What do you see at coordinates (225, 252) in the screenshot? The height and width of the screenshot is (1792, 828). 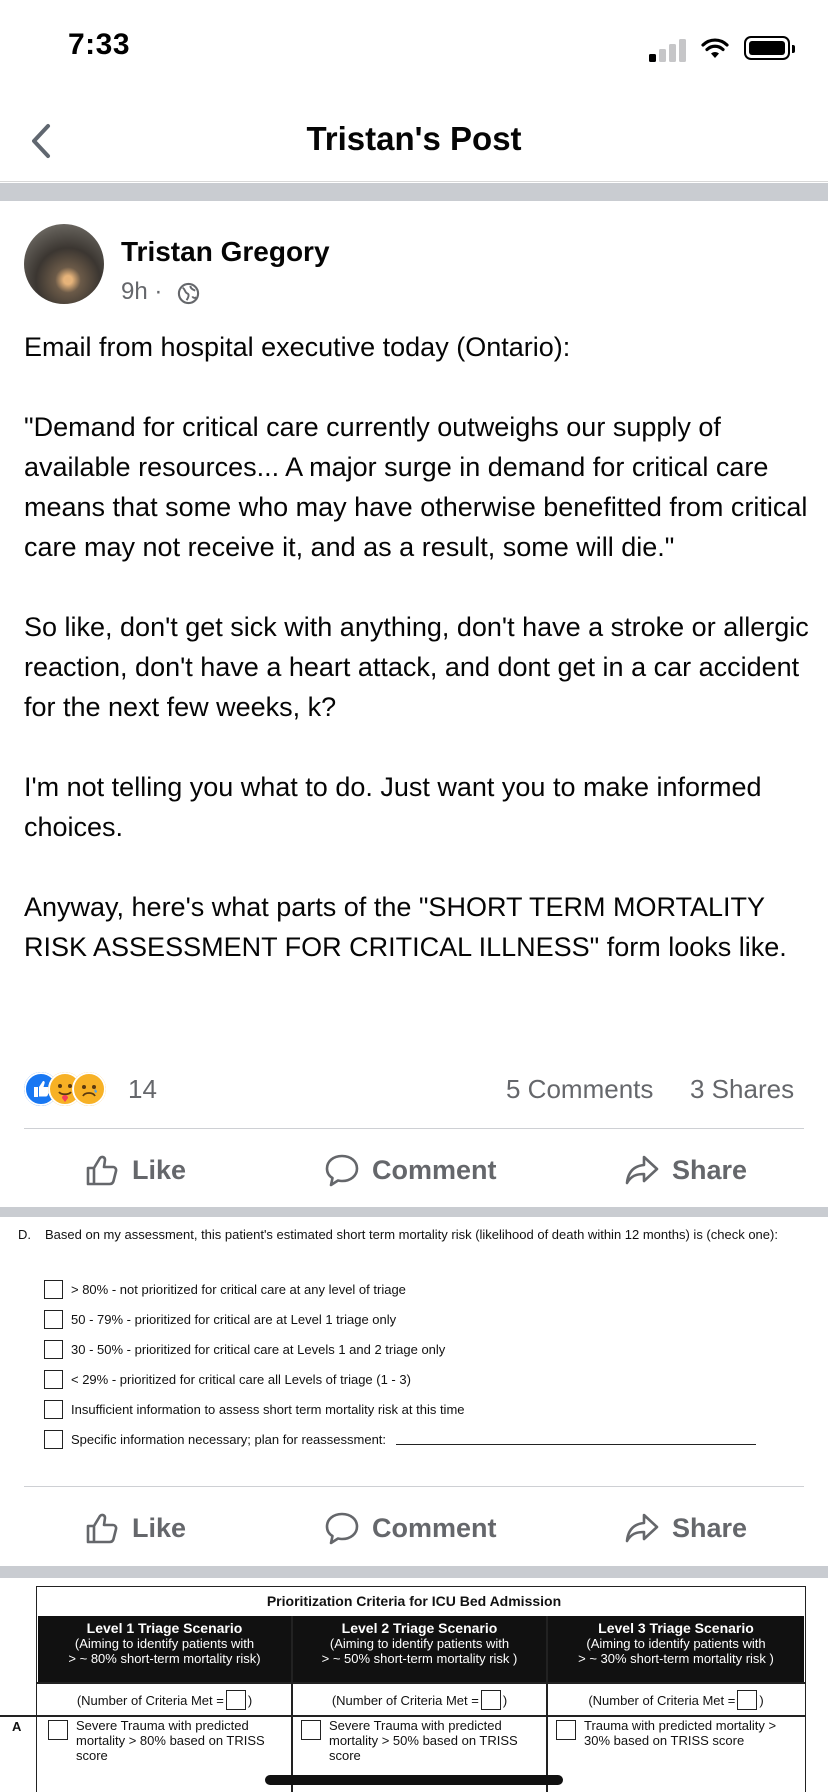 I see `author-name: Tristan Gregory` at bounding box center [225, 252].